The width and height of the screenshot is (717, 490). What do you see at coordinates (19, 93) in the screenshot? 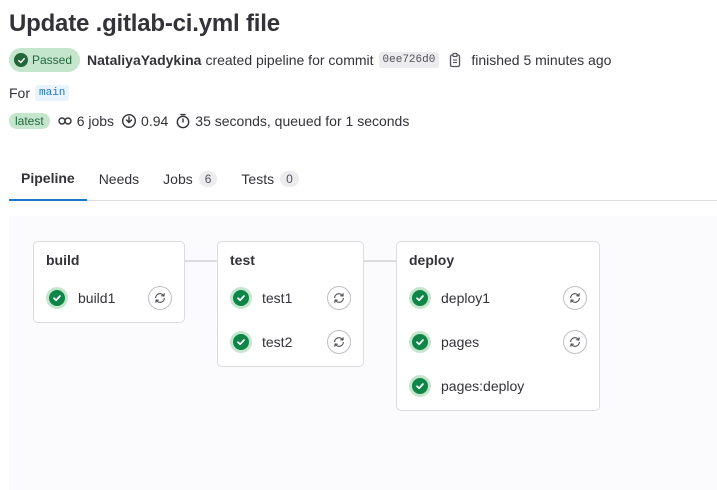
I see `for-label: For` at bounding box center [19, 93].